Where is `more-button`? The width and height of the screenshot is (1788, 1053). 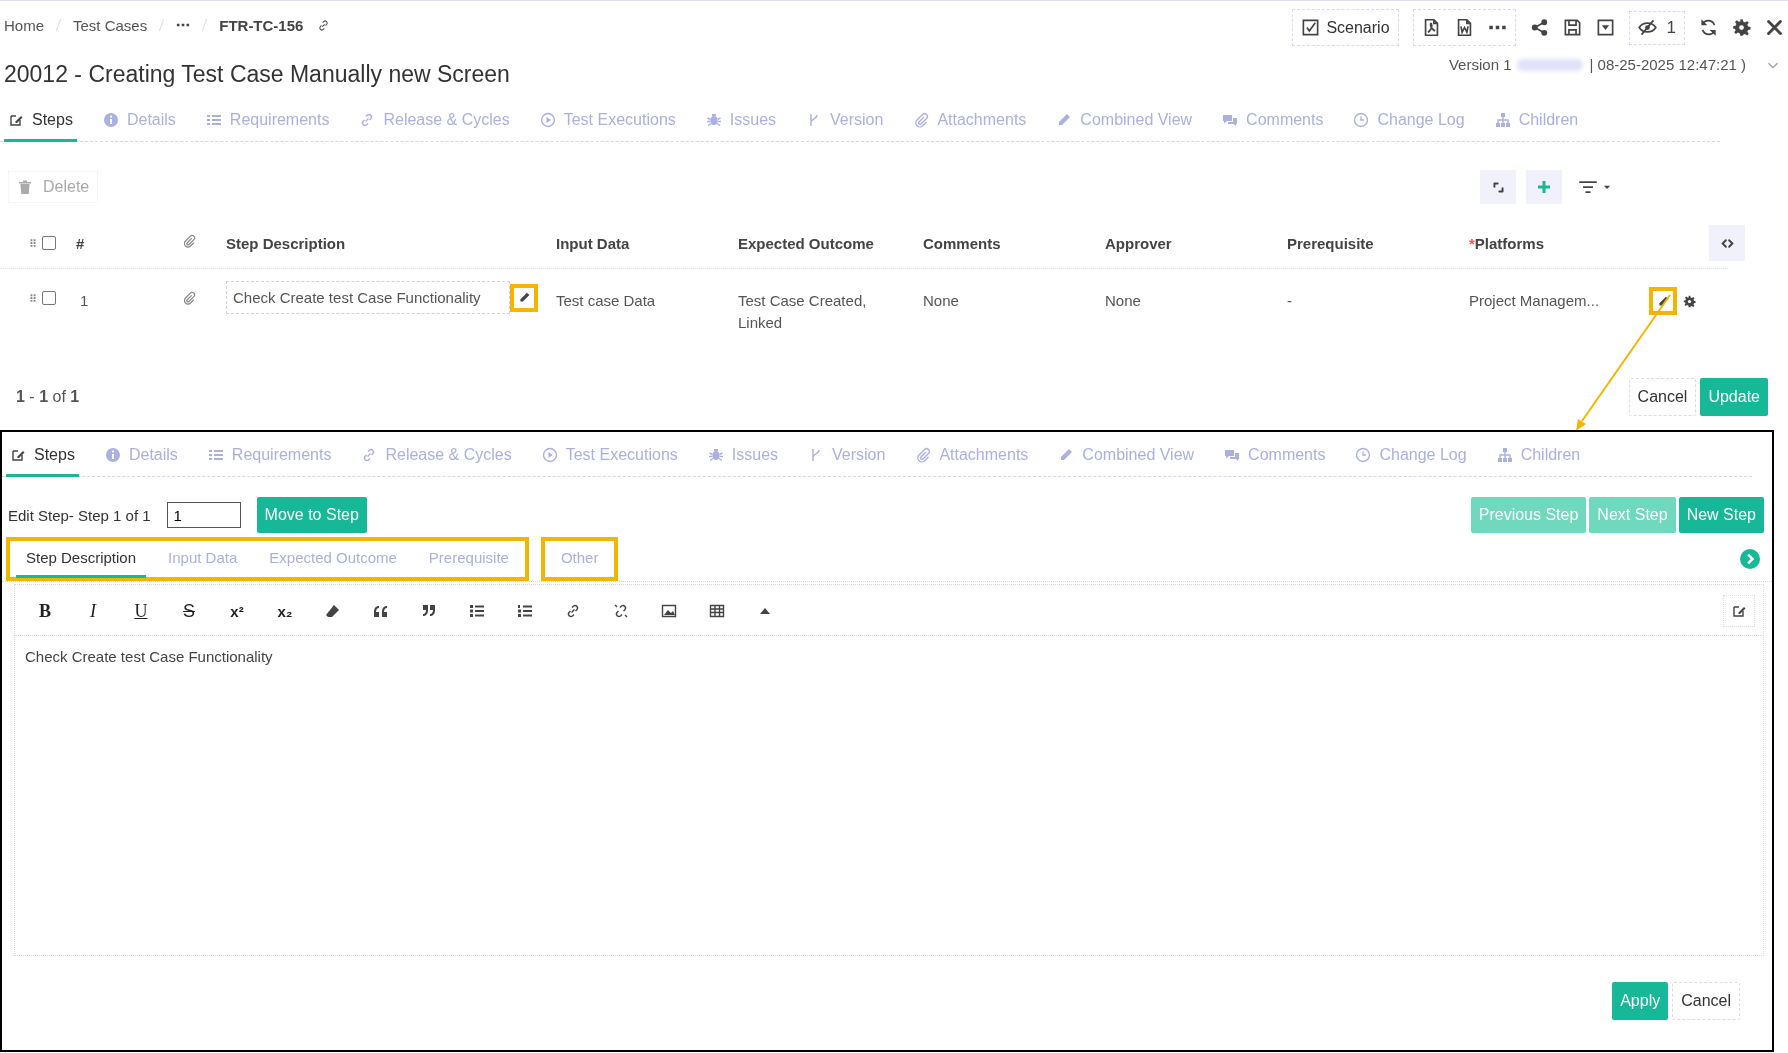
more-button is located at coordinates (183, 25).